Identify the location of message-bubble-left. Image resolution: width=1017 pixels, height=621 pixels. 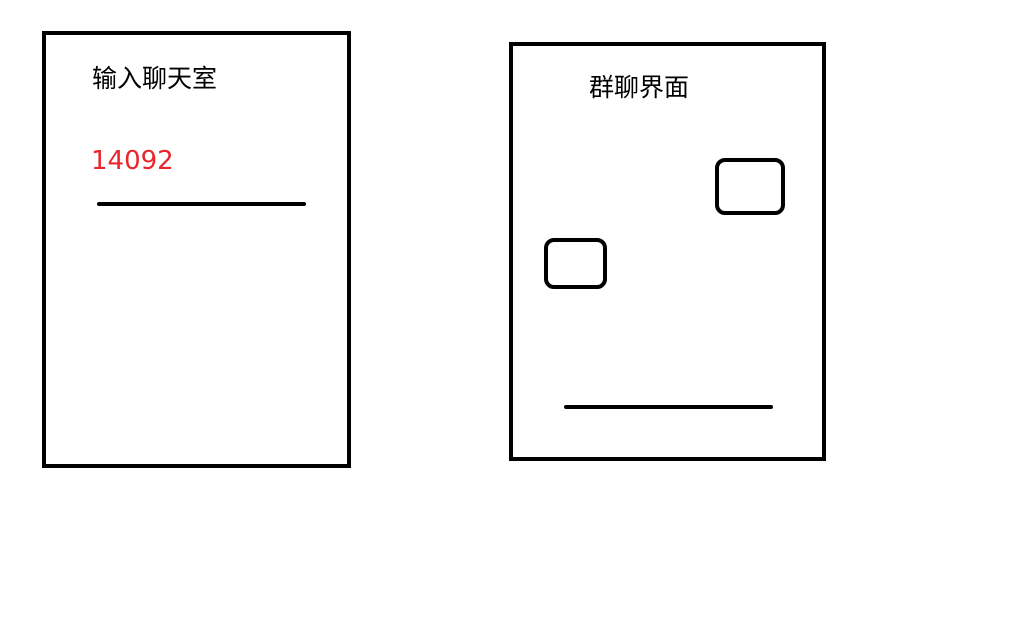
(575, 263).